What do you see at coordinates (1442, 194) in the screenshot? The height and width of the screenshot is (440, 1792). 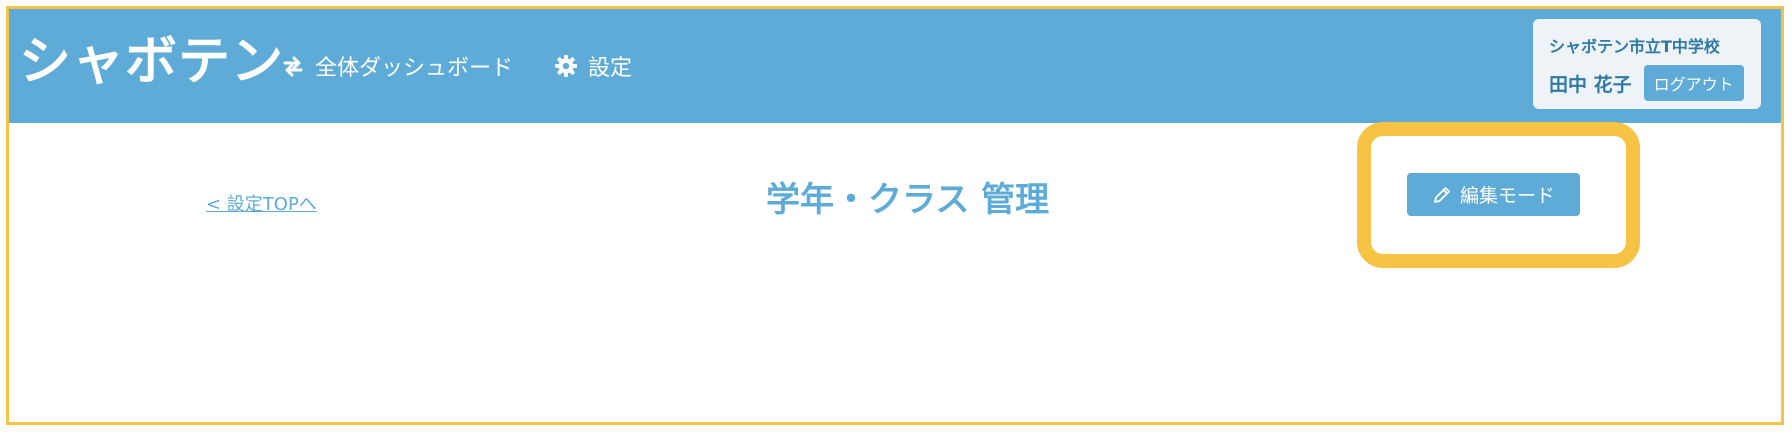 I see `pencil-icon` at bounding box center [1442, 194].